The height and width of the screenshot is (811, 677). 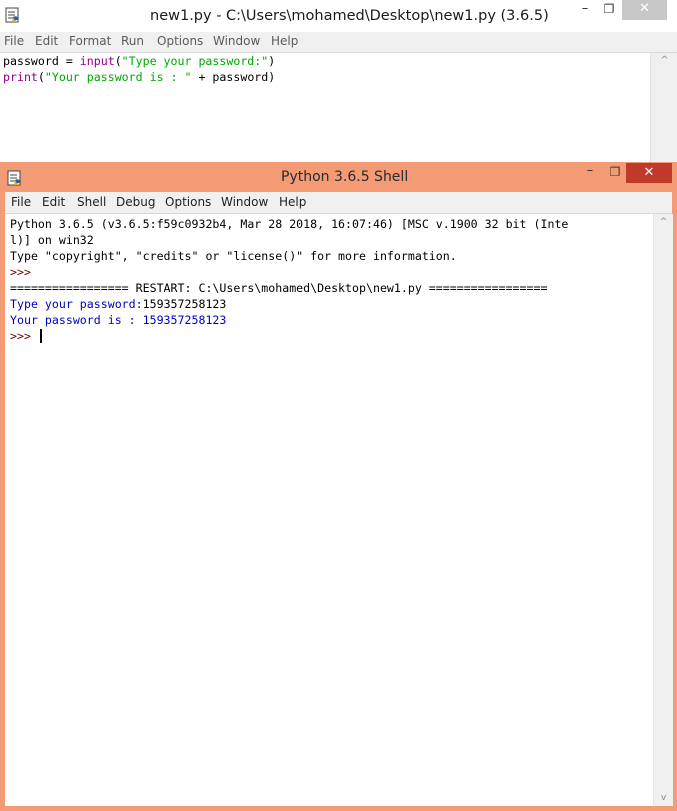 What do you see at coordinates (14, 42) in the screenshot?
I see `editor-menu-file: File` at bounding box center [14, 42].